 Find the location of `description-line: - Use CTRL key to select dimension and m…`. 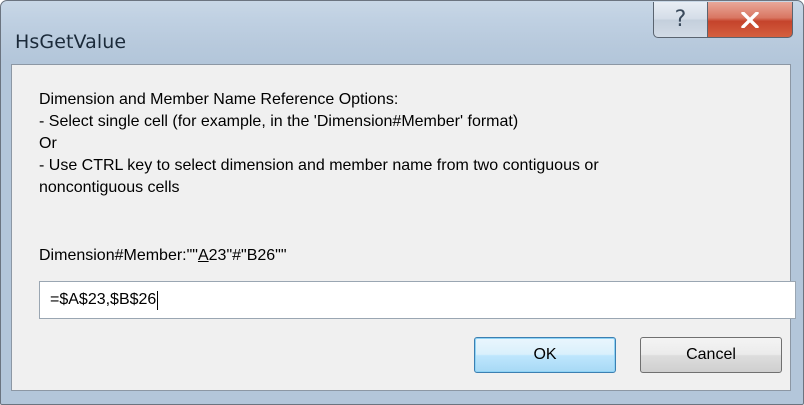

description-line: - Use CTRL key to select dimension and m… is located at coordinates (319, 165).